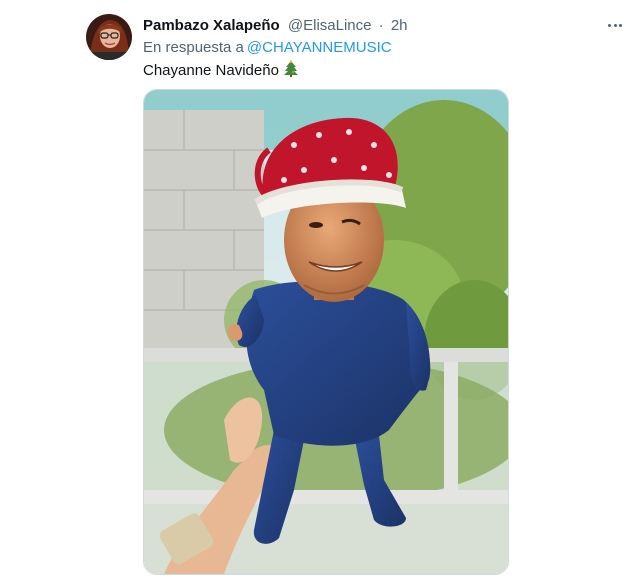 The height and width of the screenshot is (582, 644). I want to click on avatar, so click(109, 37).